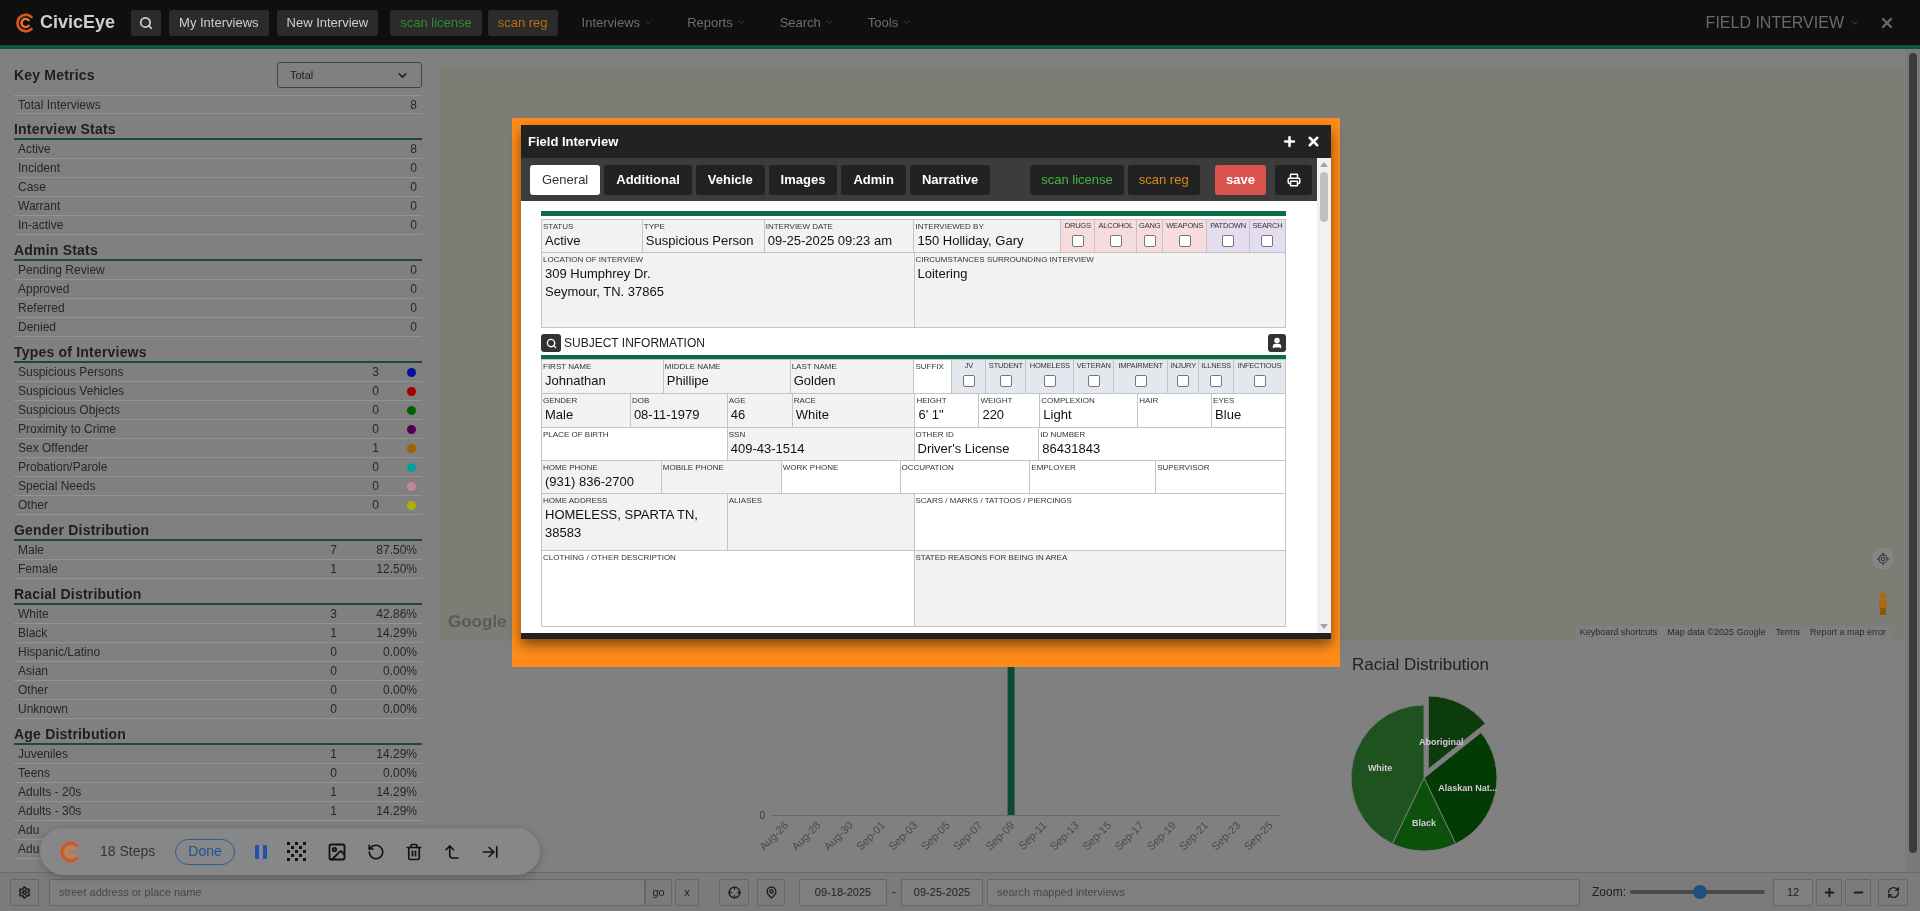  Describe the element at coordinates (333, 550) in the screenshot. I see `row-value: 7` at that location.